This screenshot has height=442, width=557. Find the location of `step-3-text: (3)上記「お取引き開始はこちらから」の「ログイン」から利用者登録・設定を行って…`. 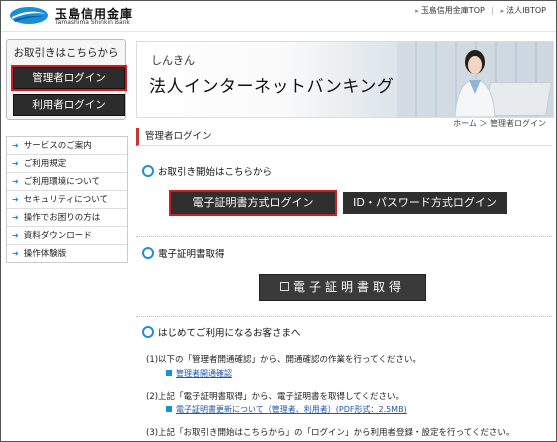

step-3-text: (3)上記「お取引き開始はこちらから」の「ログイン」から利用者登録・設定を行って… is located at coordinates (330, 433).